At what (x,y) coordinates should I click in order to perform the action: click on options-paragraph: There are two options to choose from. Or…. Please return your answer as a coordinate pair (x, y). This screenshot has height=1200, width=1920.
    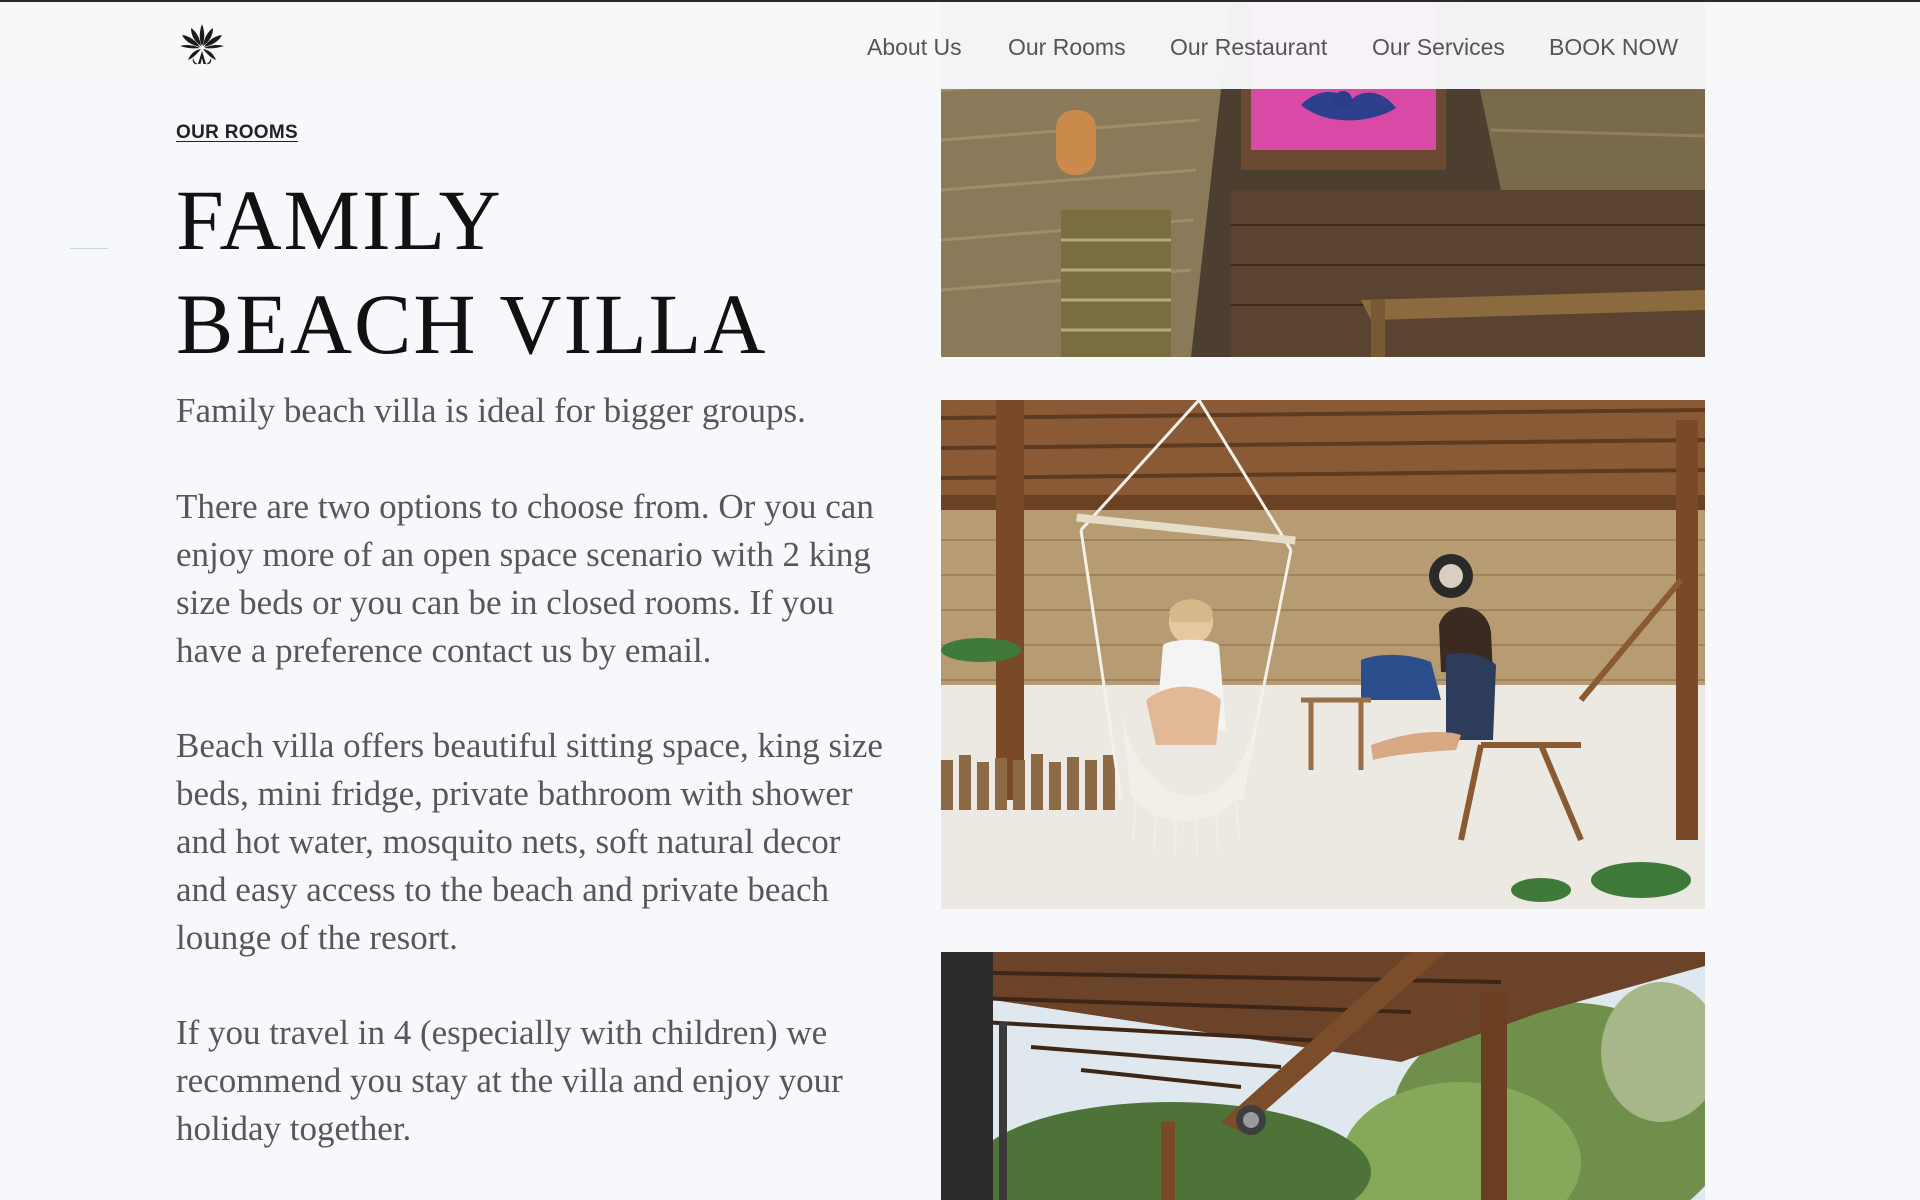
    Looking at the image, I should click on (525, 578).